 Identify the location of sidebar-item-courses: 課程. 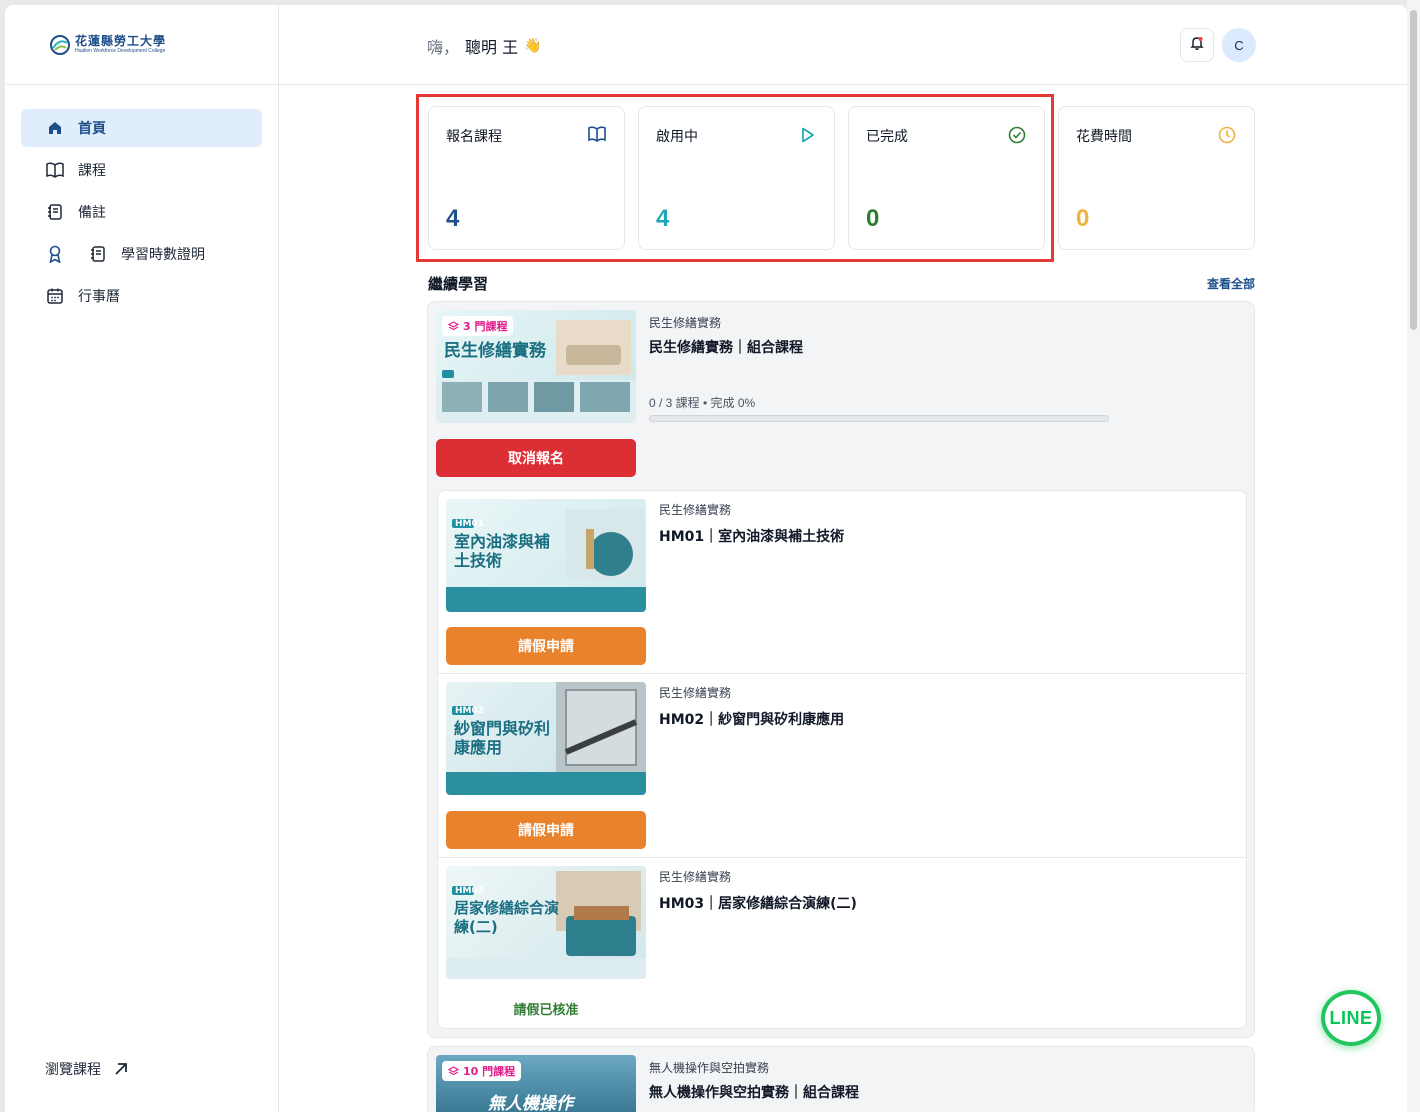
(141, 170).